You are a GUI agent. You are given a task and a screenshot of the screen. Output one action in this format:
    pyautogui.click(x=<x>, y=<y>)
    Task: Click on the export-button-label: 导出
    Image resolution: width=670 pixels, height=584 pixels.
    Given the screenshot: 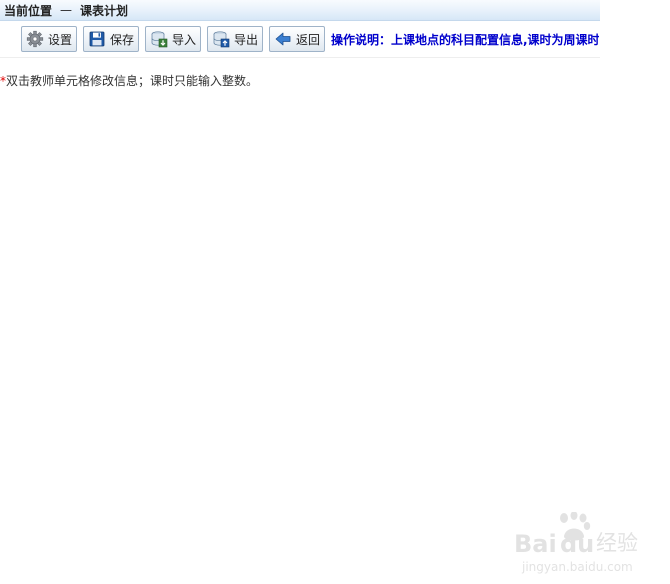 What is the action you would take?
    pyautogui.click(x=246, y=39)
    